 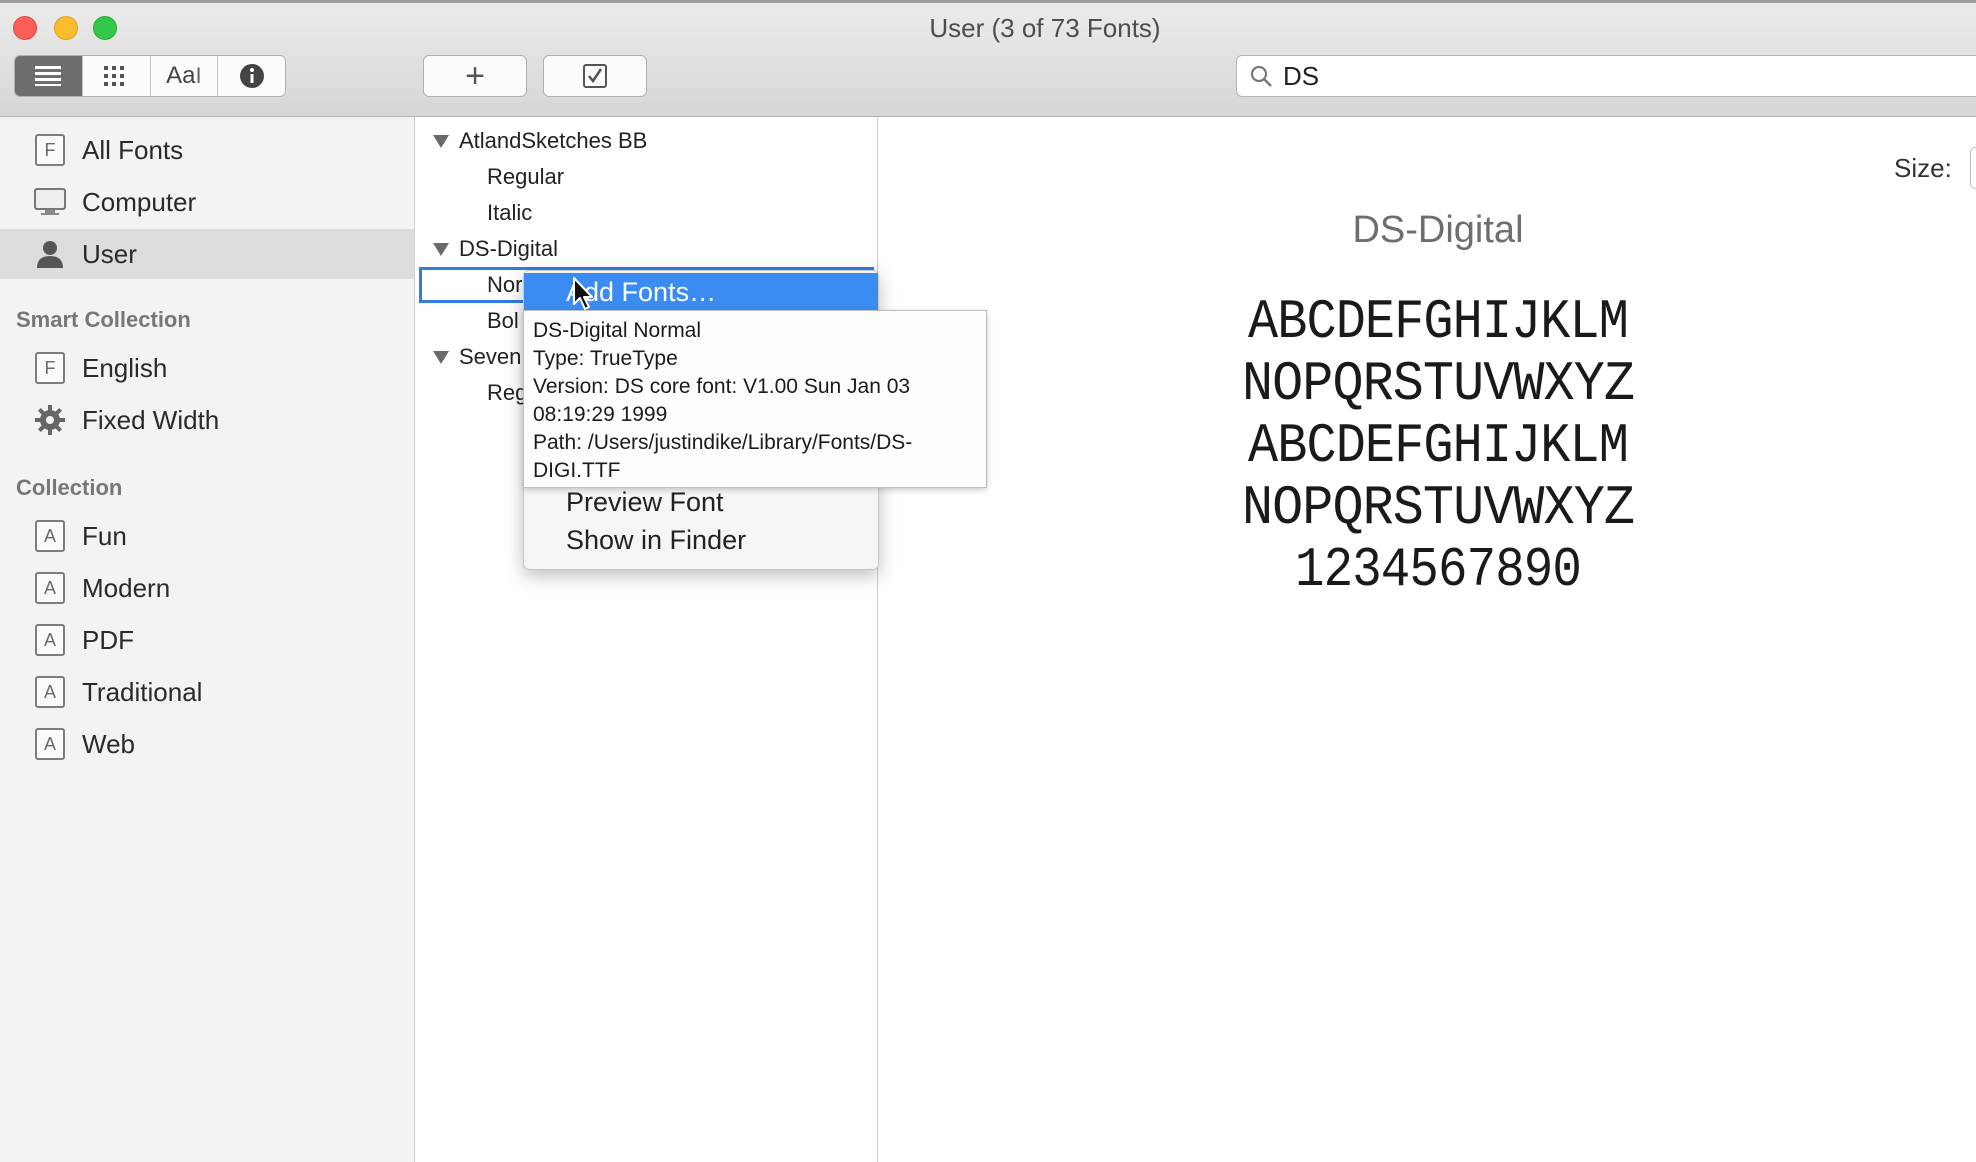 What do you see at coordinates (50, 420) in the screenshot?
I see `gear-icon` at bounding box center [50, 420].